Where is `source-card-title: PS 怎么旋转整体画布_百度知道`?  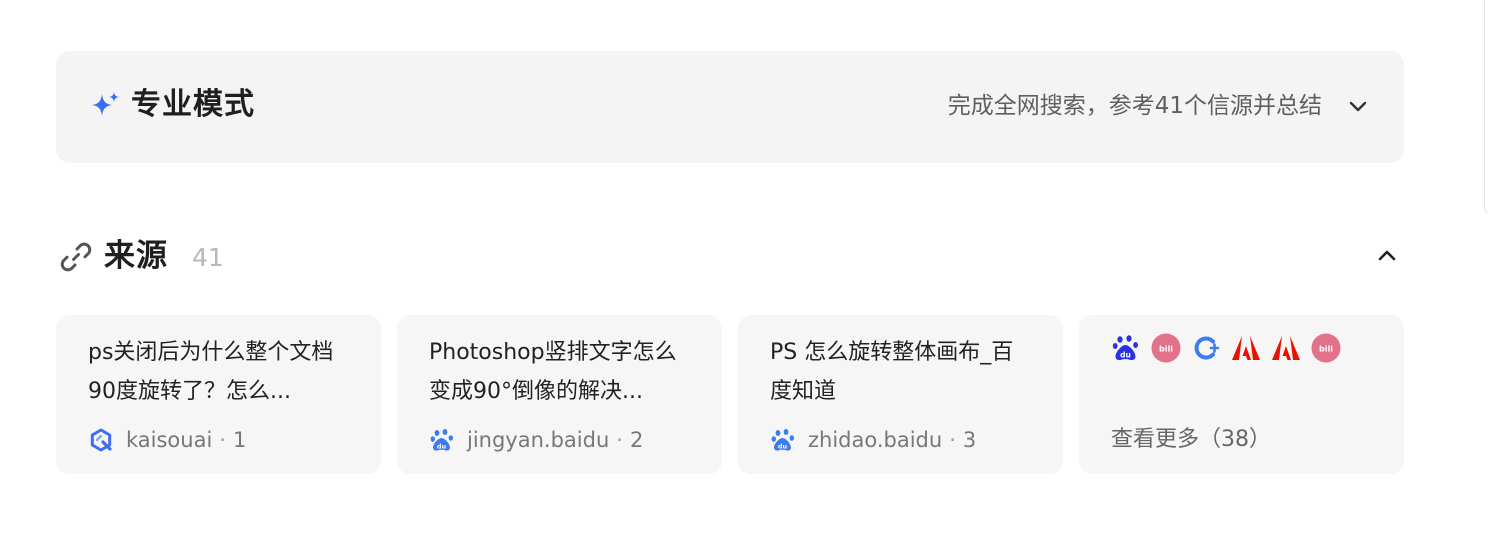
source-card-title: PS 怎么旋转整体画布_百度知道 is located at coordinates (892, 372).